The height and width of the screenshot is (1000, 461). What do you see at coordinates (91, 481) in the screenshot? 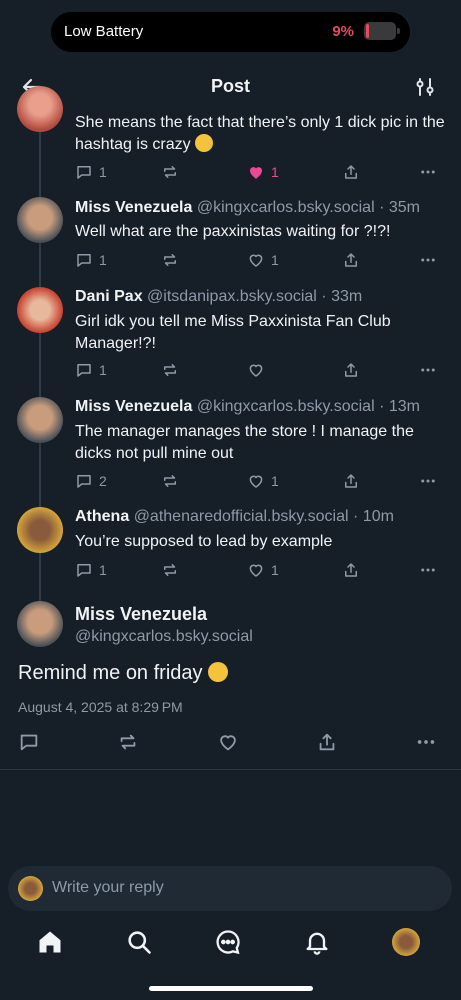
I see `reply-button: 2` at bounding box center [91, 481].